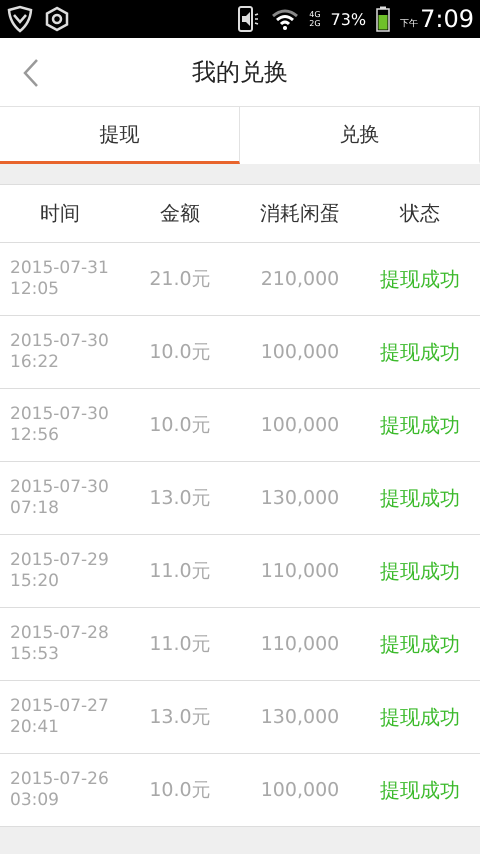 This screenshot has height=854, width=480. What do you see at coordinates (35, 581) in the screenshot?
I see `time-text: 15:20` at bounding box center [35, 581].